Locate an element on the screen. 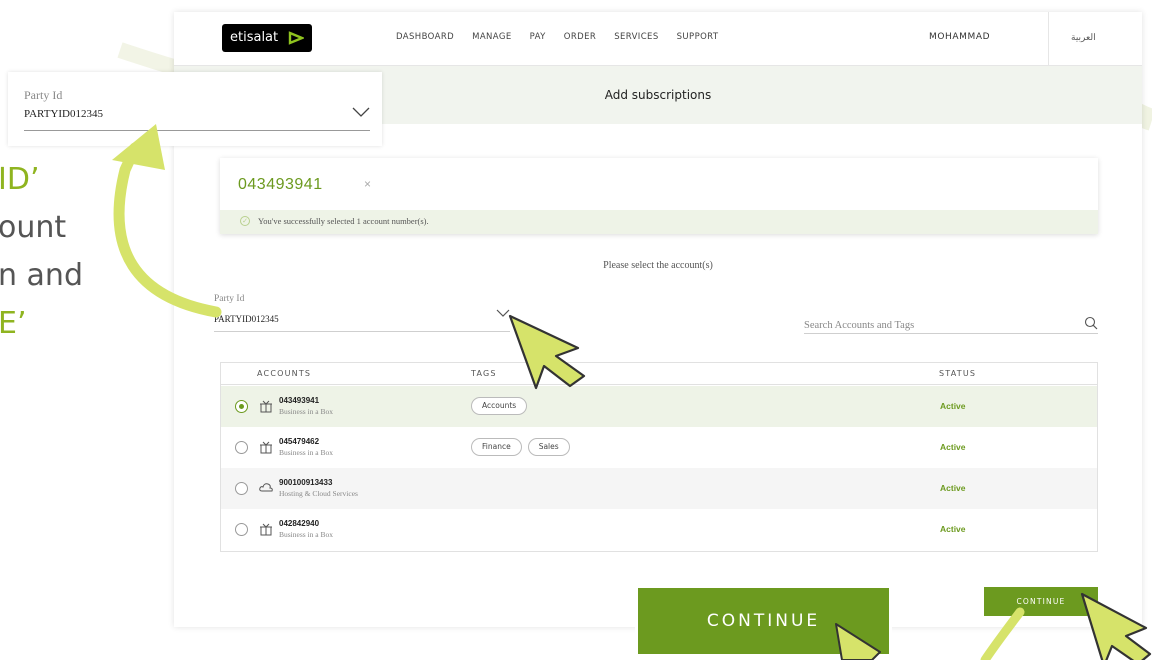 This screenshot has height=660, width=1152. selected-account-number: 043493941 is located at coordinates (280, 184).